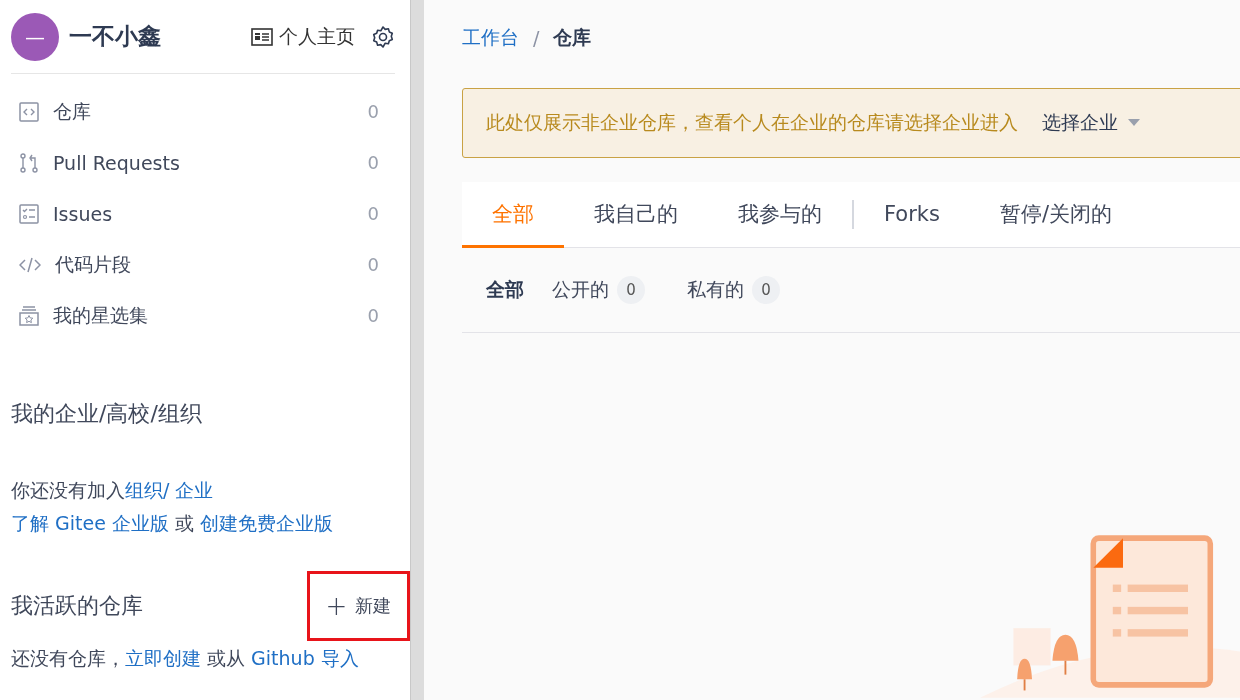  What do you see at coordinates (29, 315) in the screenshot?
I see `star-collection-icon` at bounding box center [29, 315].